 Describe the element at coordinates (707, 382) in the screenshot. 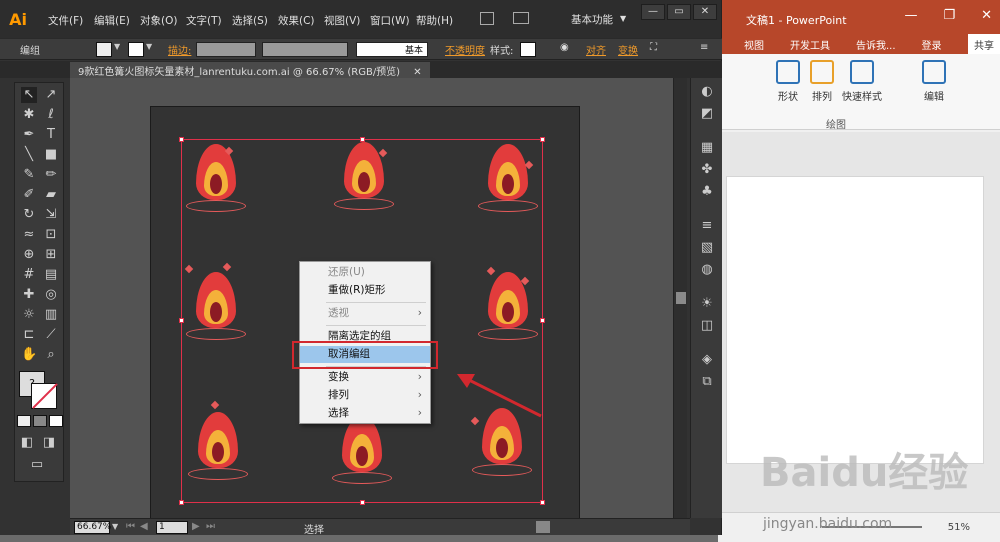

I see `artboards-icon: ⧉` at that location.